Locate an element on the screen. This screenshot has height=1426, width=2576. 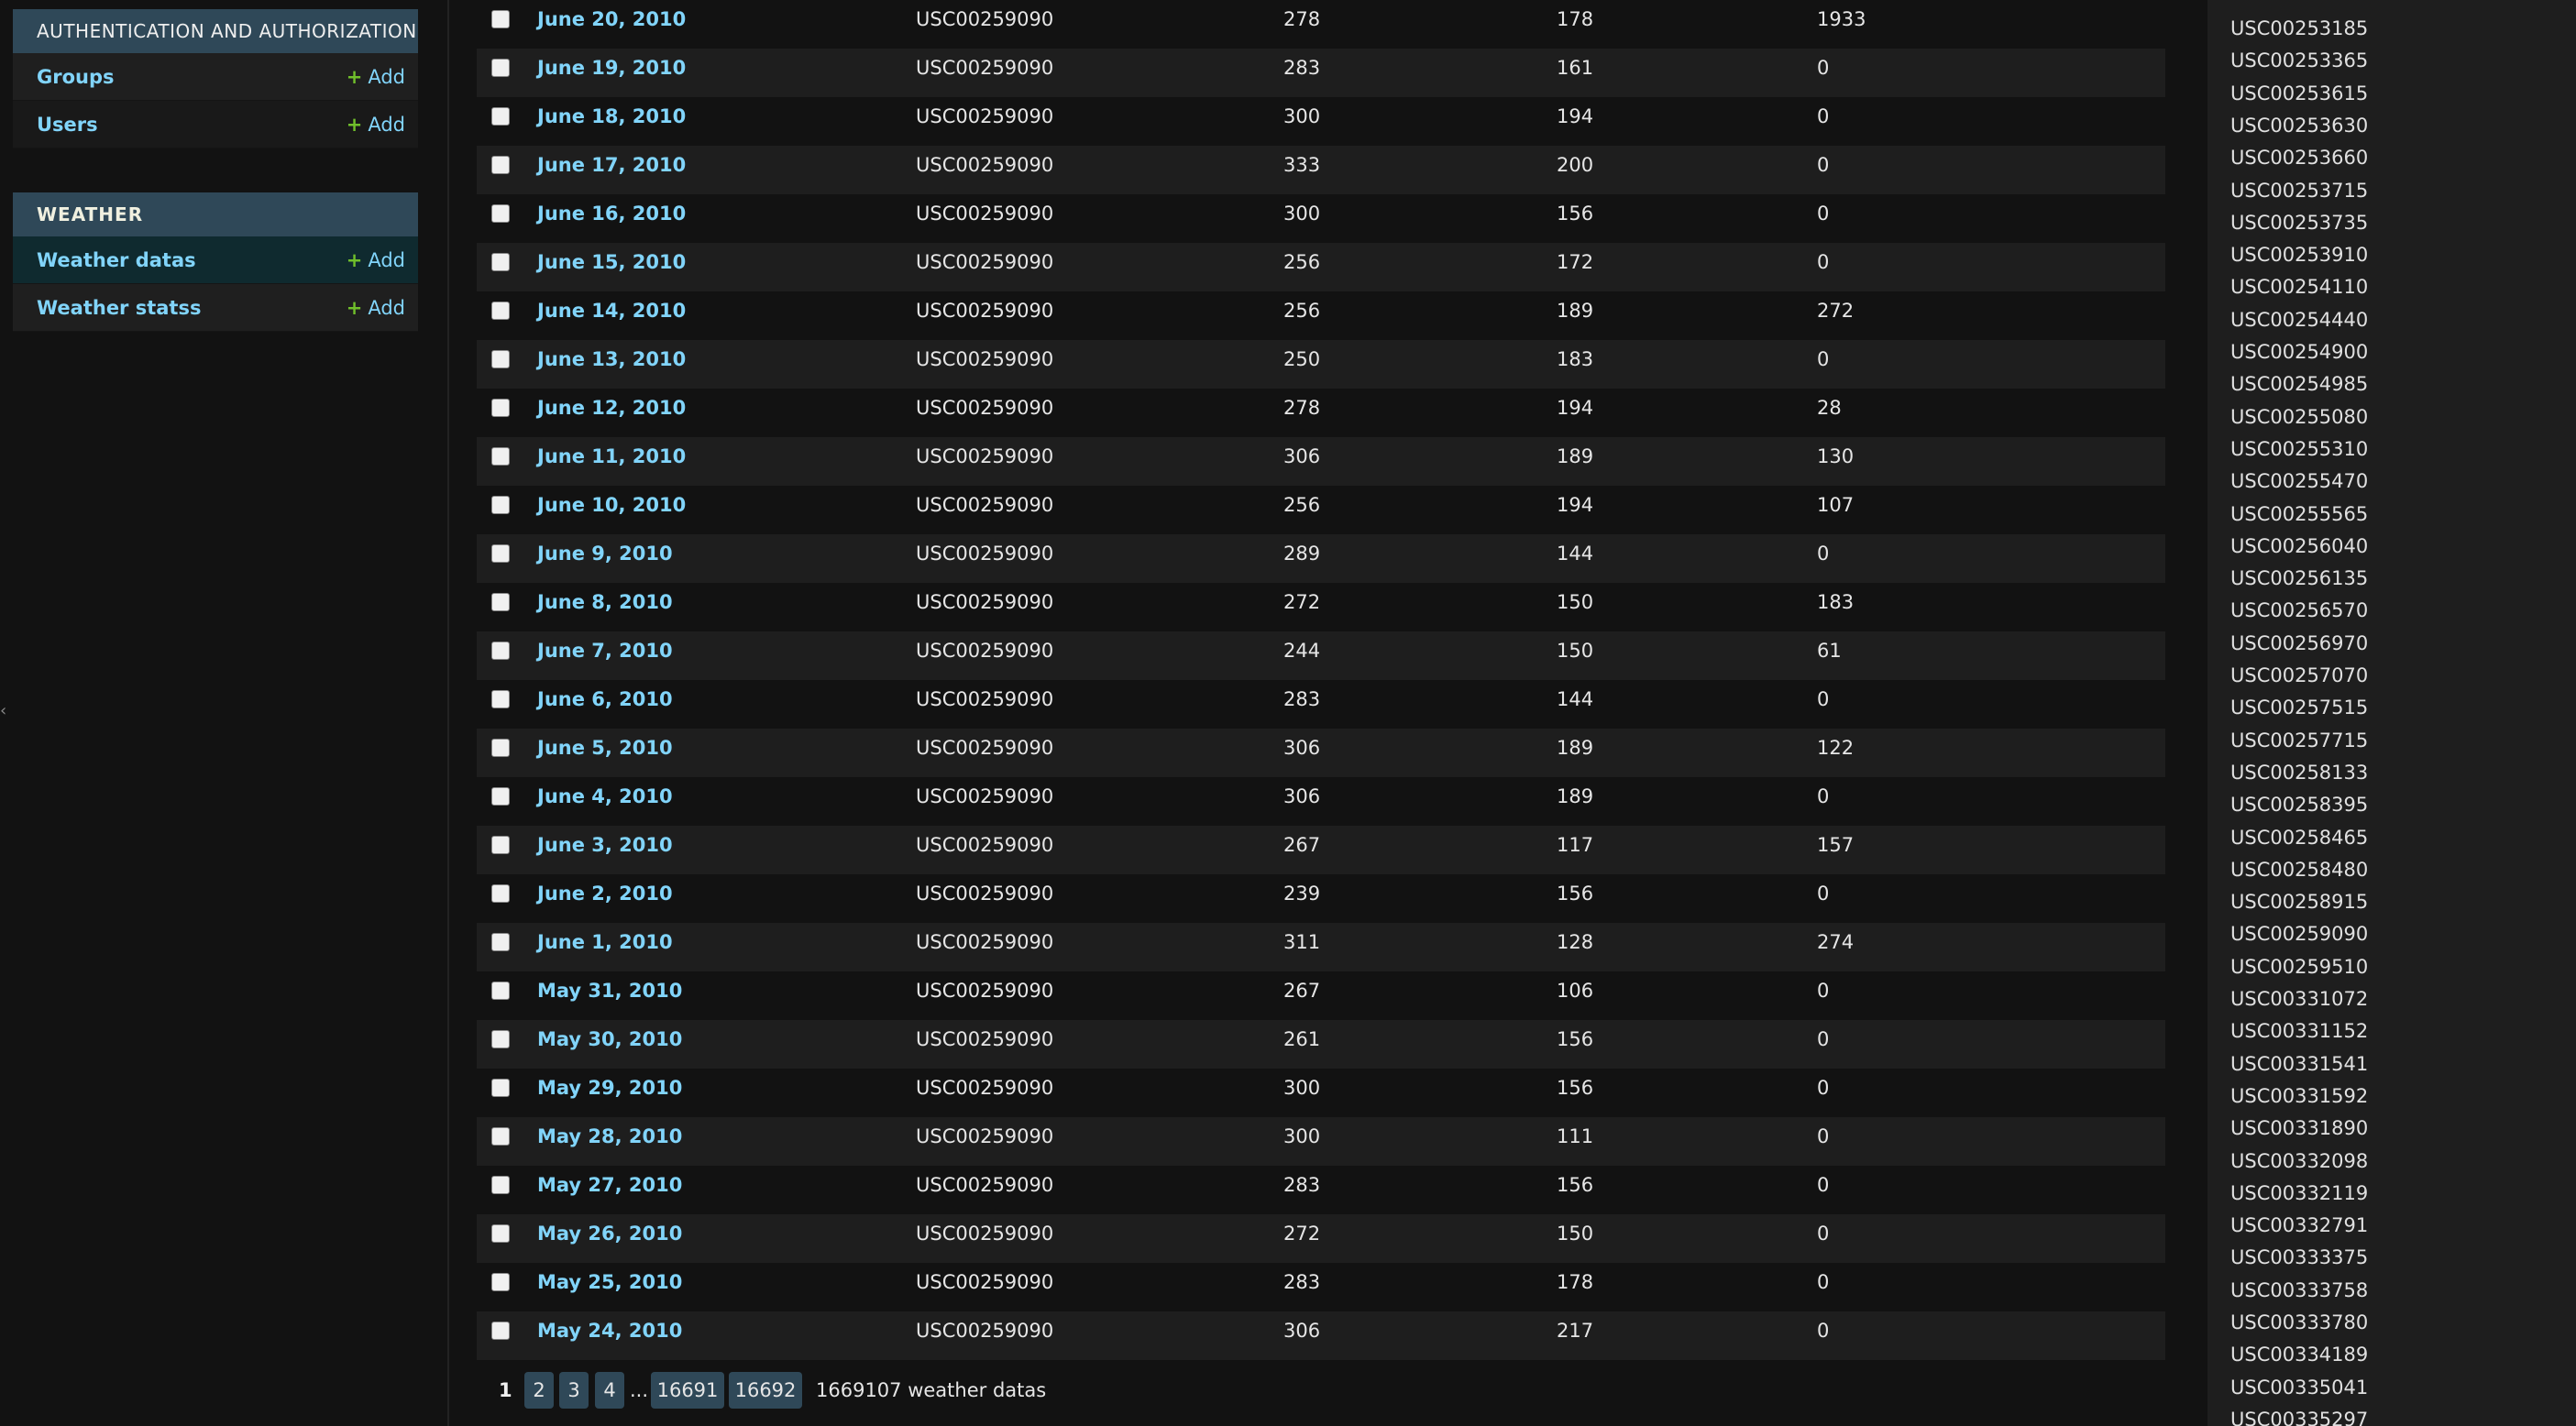
module-caption-authentication: AUTHENTICATION AND AUTHORIZATION is located at coordinates (216, 31).